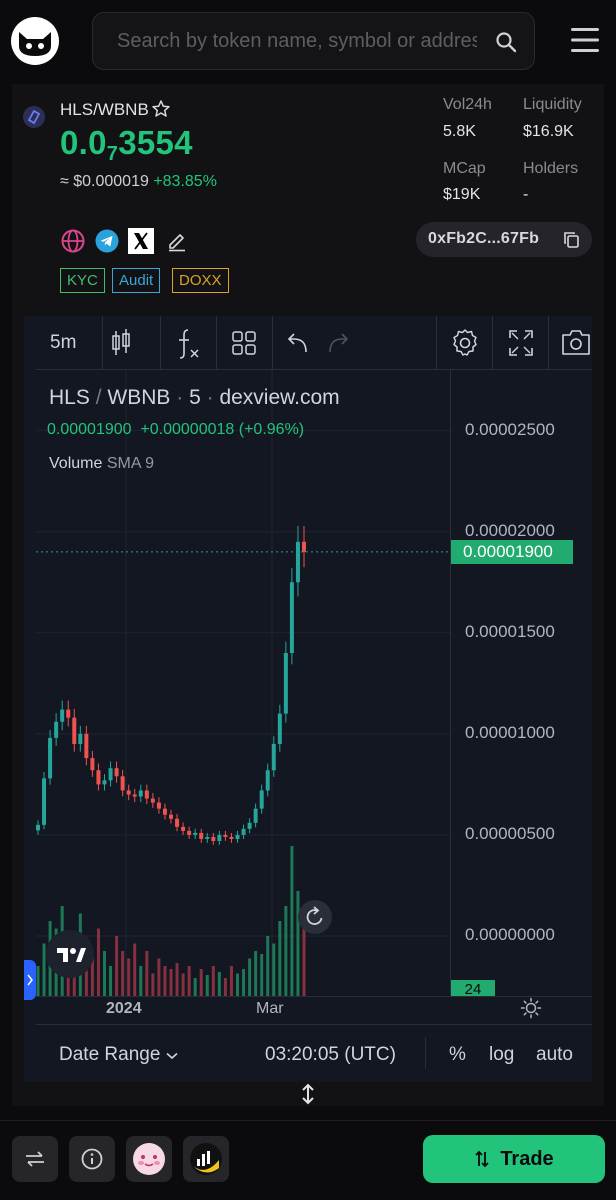 The height and width of the screenshot is (1200, 616). I want to click on contract-address: 0xFb2C...67Fb, so click(484, 238).